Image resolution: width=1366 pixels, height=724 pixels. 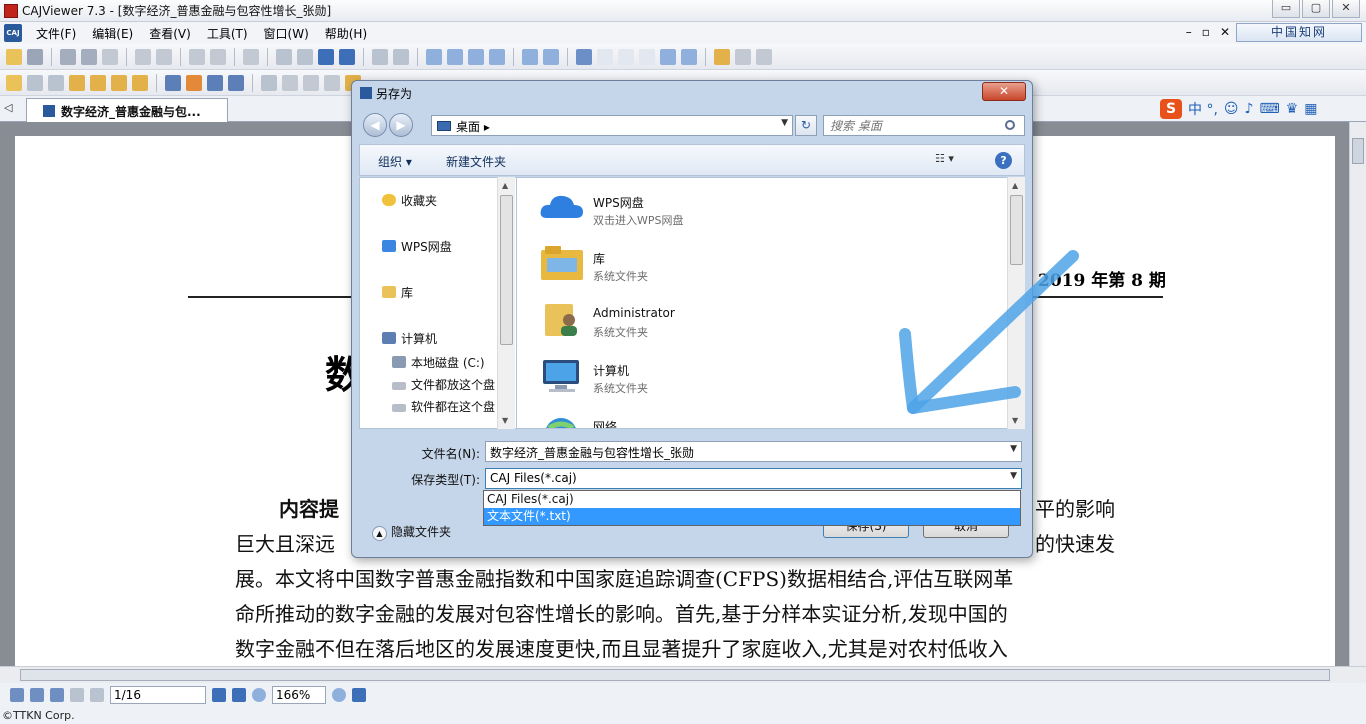 I want to click on page-number-input, so click(x=158, y=695).